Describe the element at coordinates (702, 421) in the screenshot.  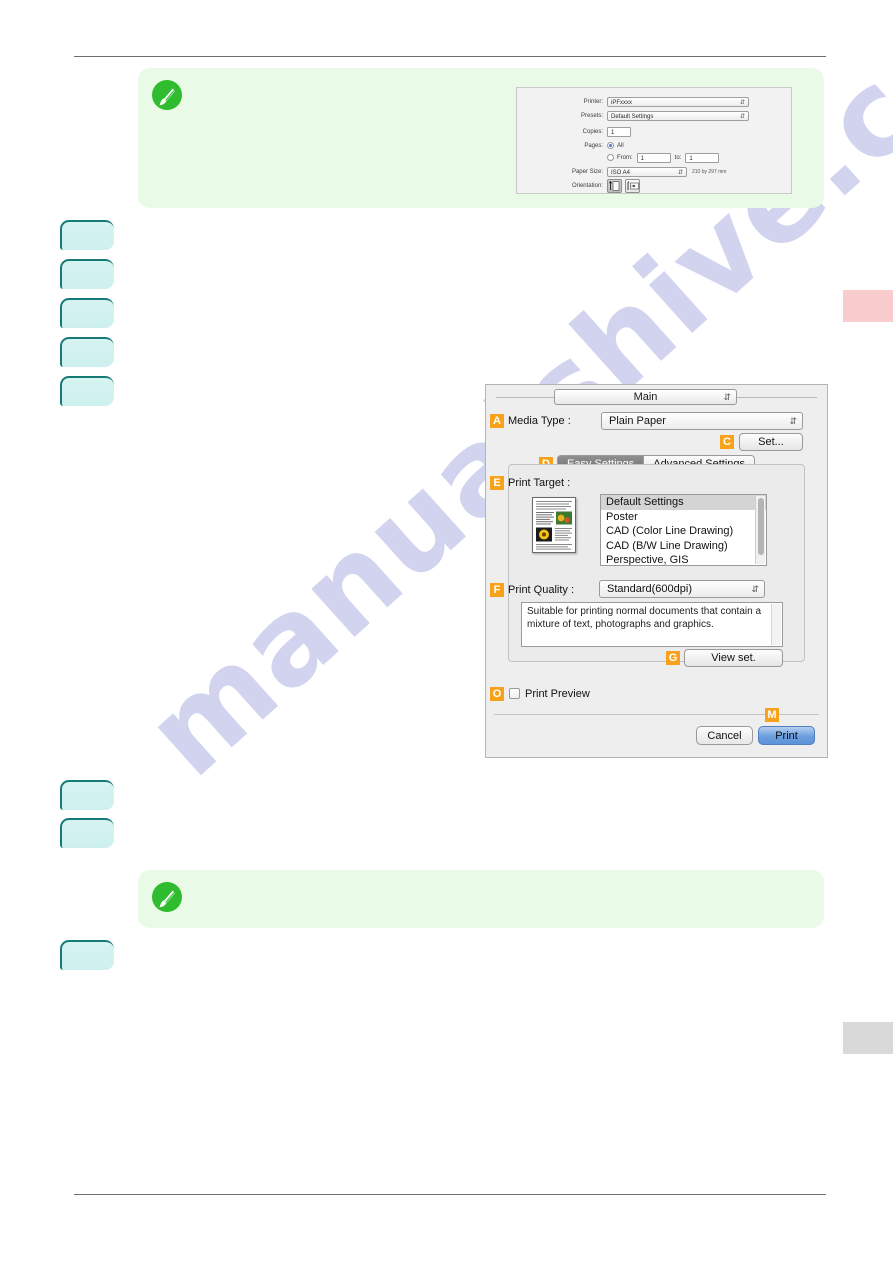
I see `media-type-select: Plain Paper ⇵` at that location.